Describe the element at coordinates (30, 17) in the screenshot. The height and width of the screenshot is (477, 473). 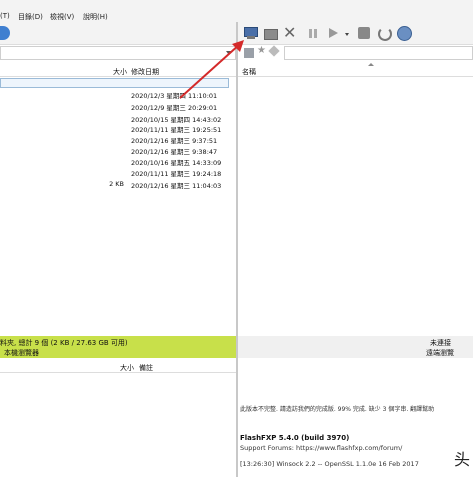
I see `menu-directory: 目錄(D)` at that location.